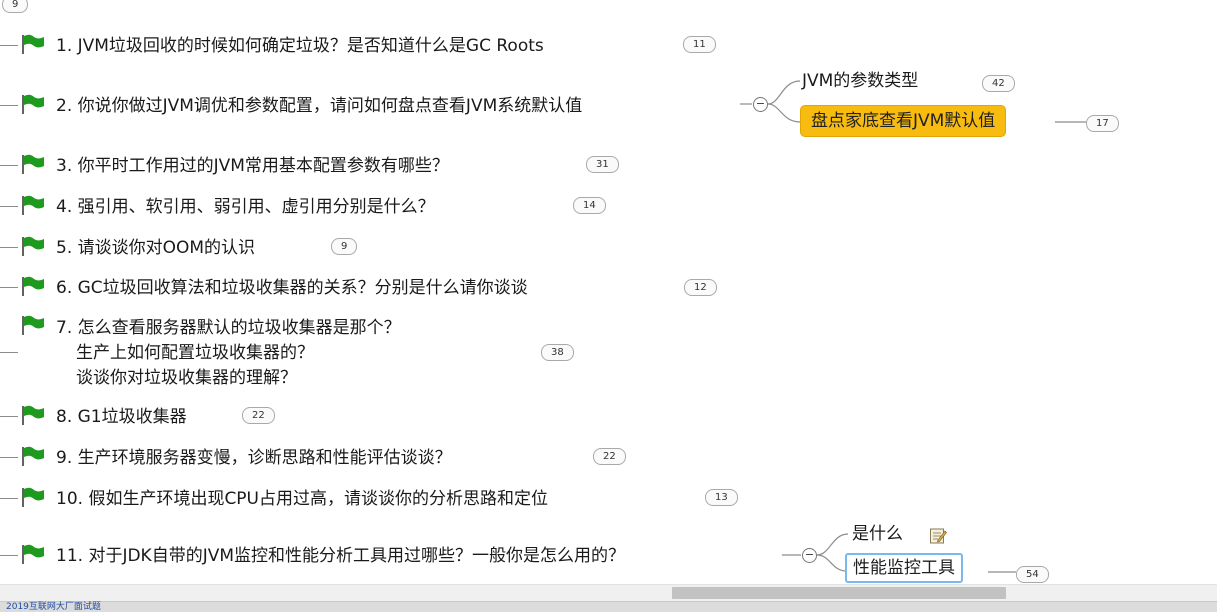  What do you see at coordinates (602, 164) in the screenshot?
I see `topic-3-count: 31` at bounding box center [602, 164].